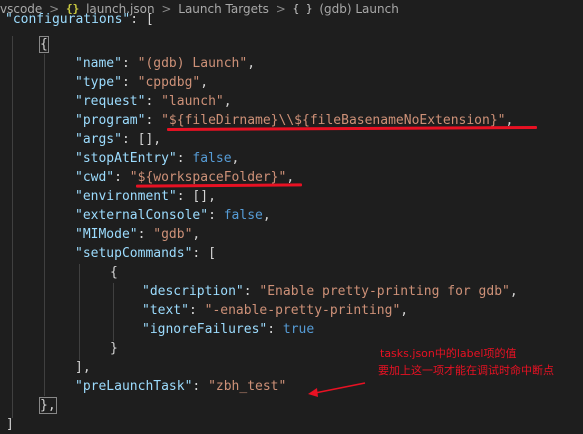 This screenshot has width=583, height=434. What do you see at coordinates (145, 253) in the screenshot?
I see `code-line: "setupCommands": [` at bounding box center [145, 253].